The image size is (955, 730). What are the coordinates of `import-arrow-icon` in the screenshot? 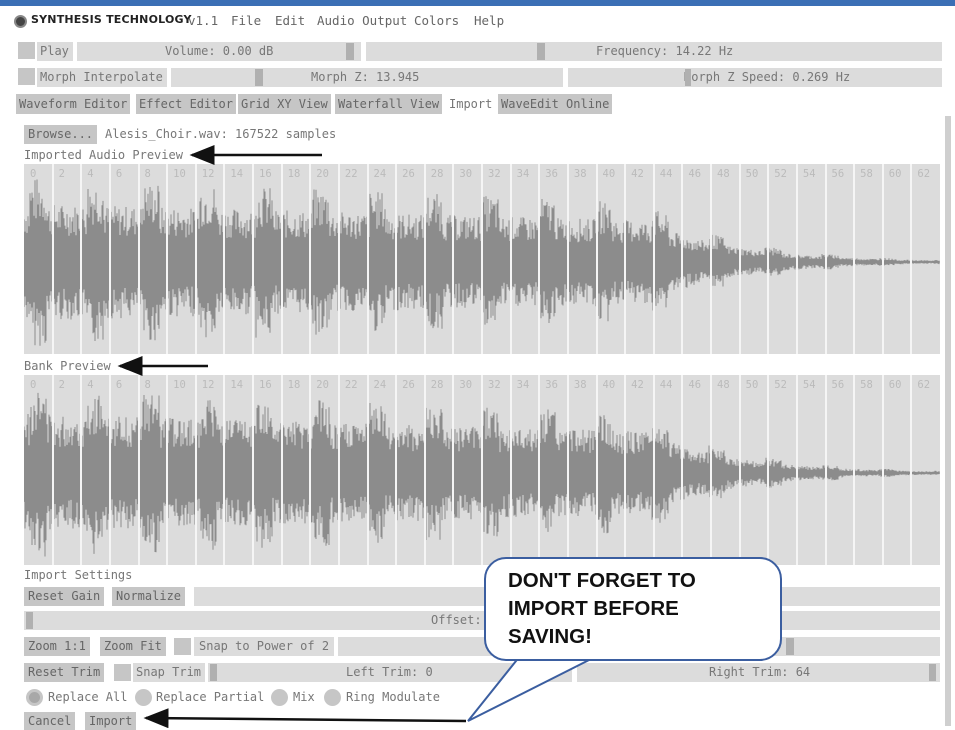 It's located at (305, 718).